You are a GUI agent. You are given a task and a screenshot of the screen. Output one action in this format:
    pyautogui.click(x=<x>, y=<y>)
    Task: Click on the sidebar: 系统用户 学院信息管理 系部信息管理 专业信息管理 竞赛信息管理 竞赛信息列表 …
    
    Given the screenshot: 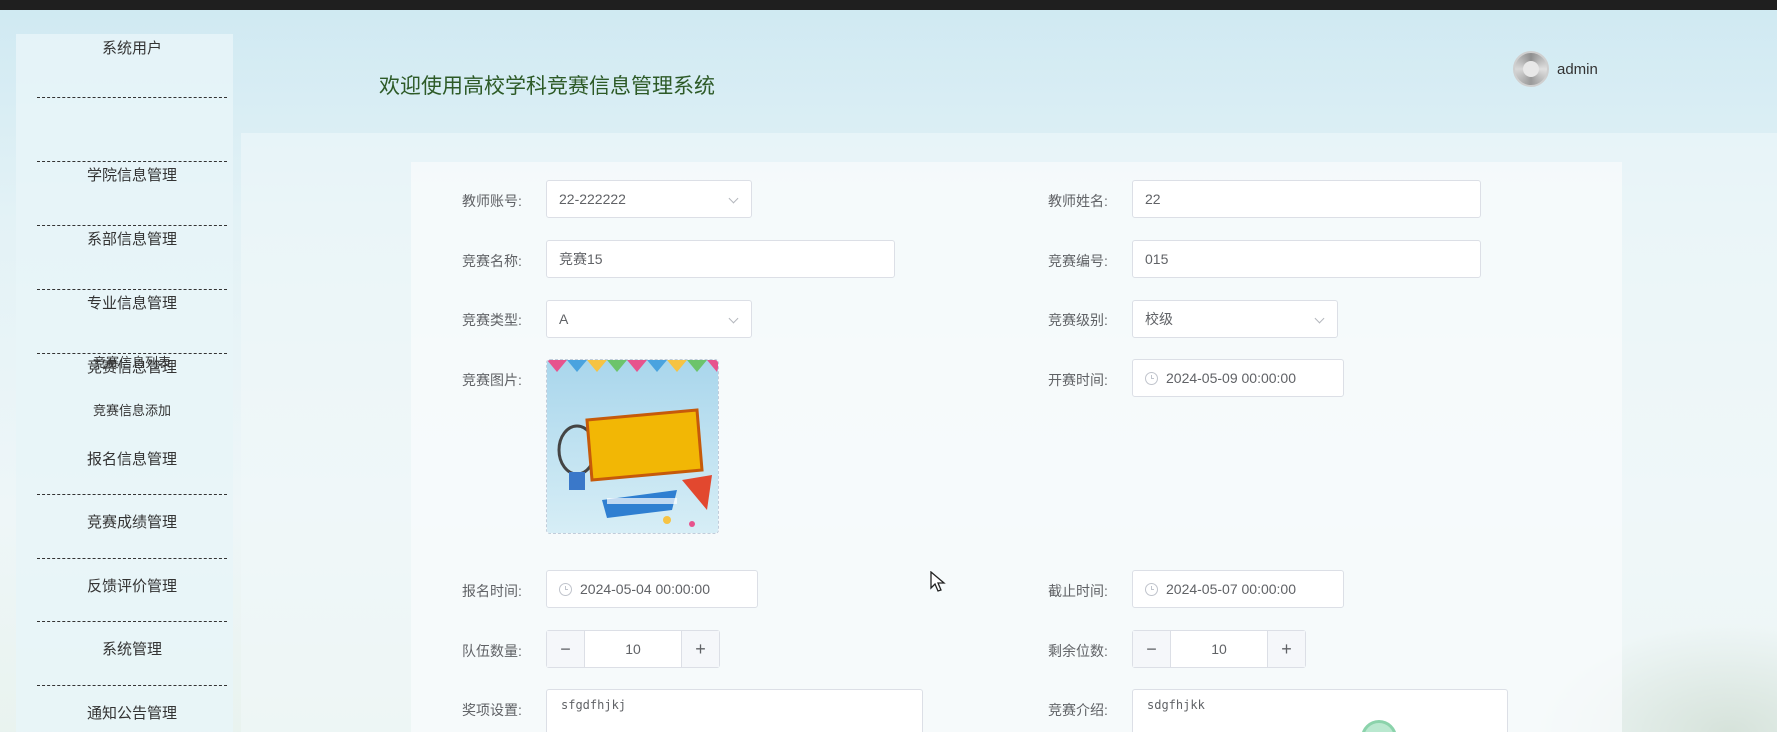 What is the action you would take?
    pyautogui.click(x=124, y=383)
    